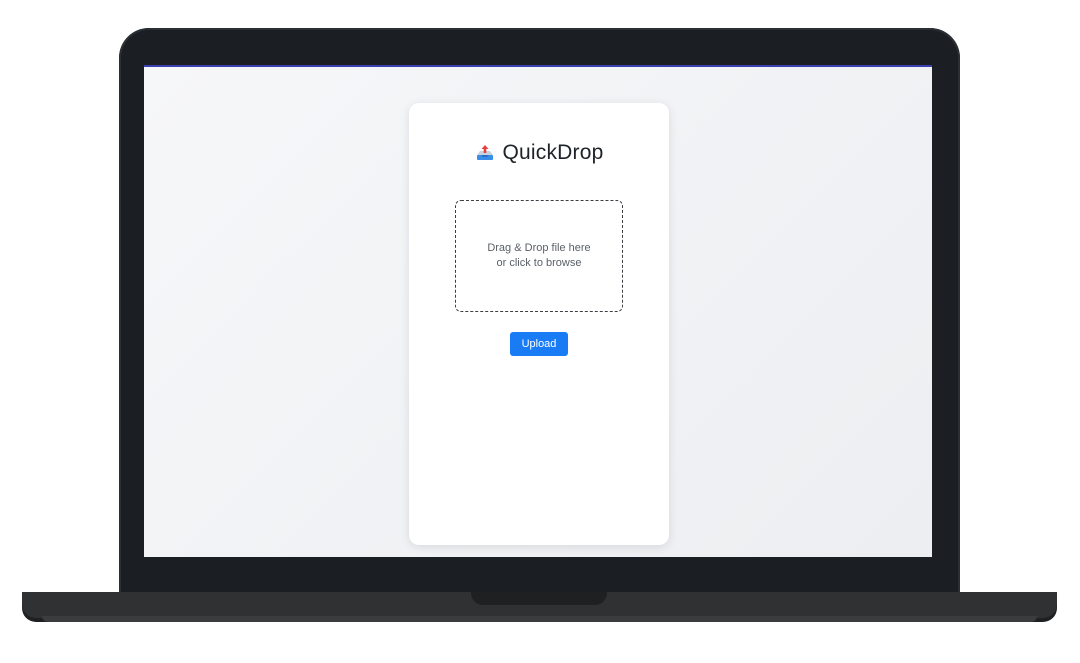 The height and width of the screenshot is (663, 1080). Describe the element at coordinates (539, 263) in the screenshot. I see `dropzone-secondary-text: or click to browse` at that location.